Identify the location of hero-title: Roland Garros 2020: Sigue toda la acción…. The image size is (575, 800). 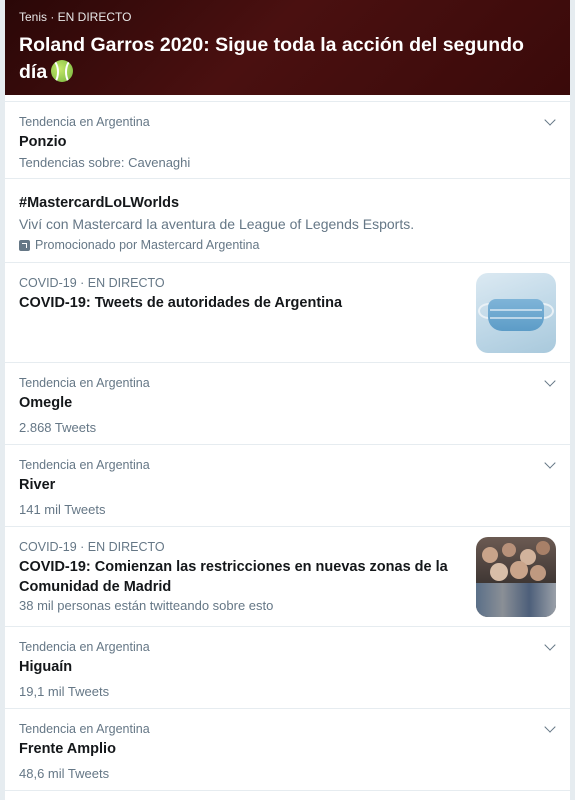
(287, 59).